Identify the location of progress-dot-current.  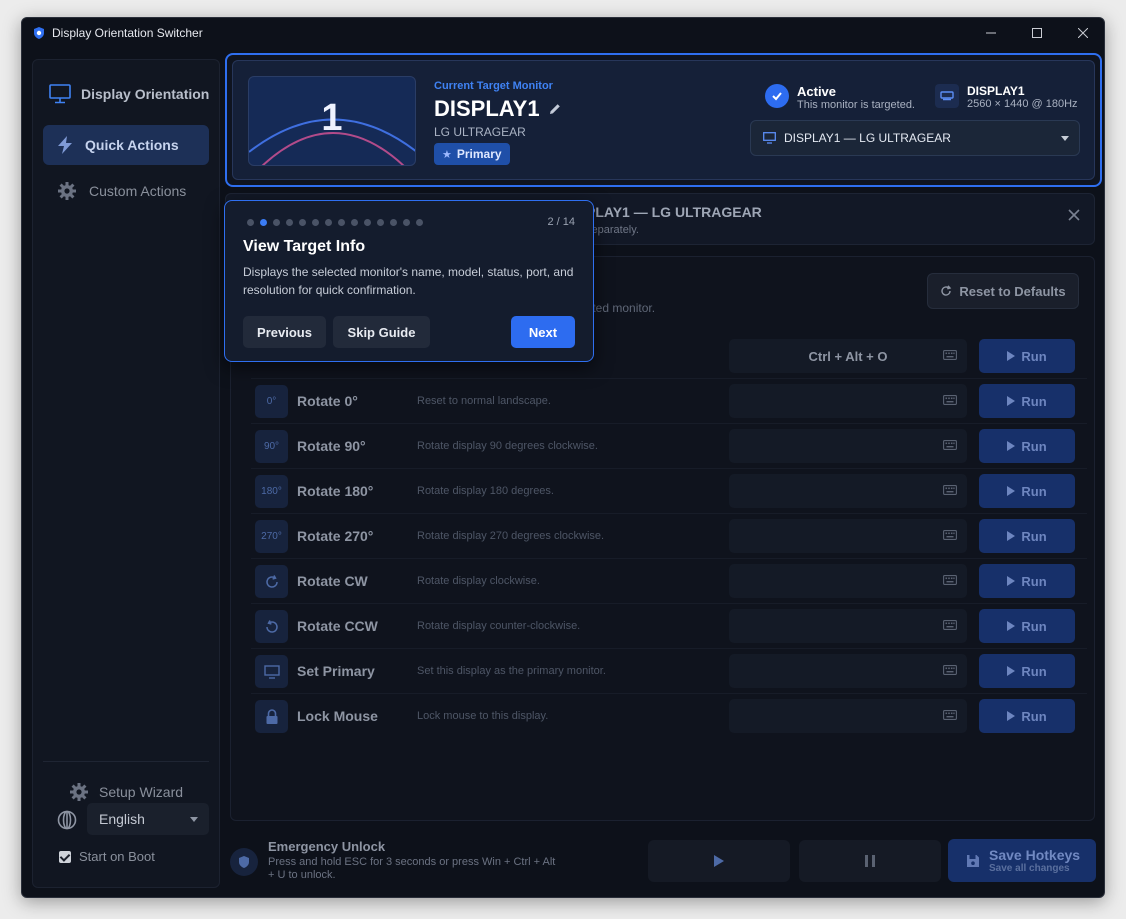
(263, 222).